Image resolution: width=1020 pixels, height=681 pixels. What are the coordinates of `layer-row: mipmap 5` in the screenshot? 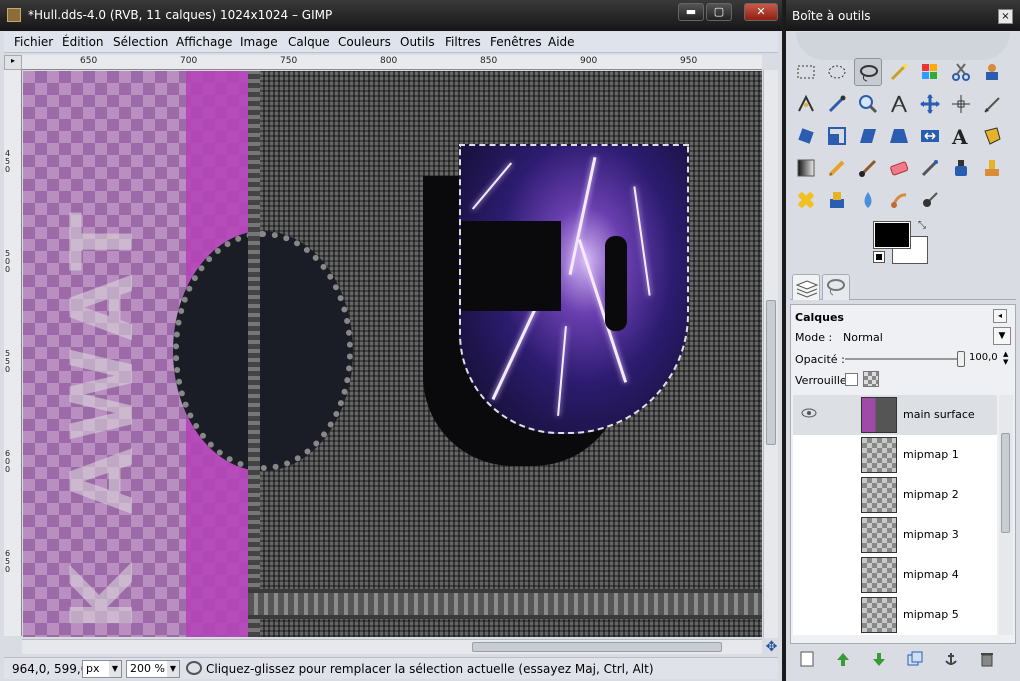 It's located at (895, 615).